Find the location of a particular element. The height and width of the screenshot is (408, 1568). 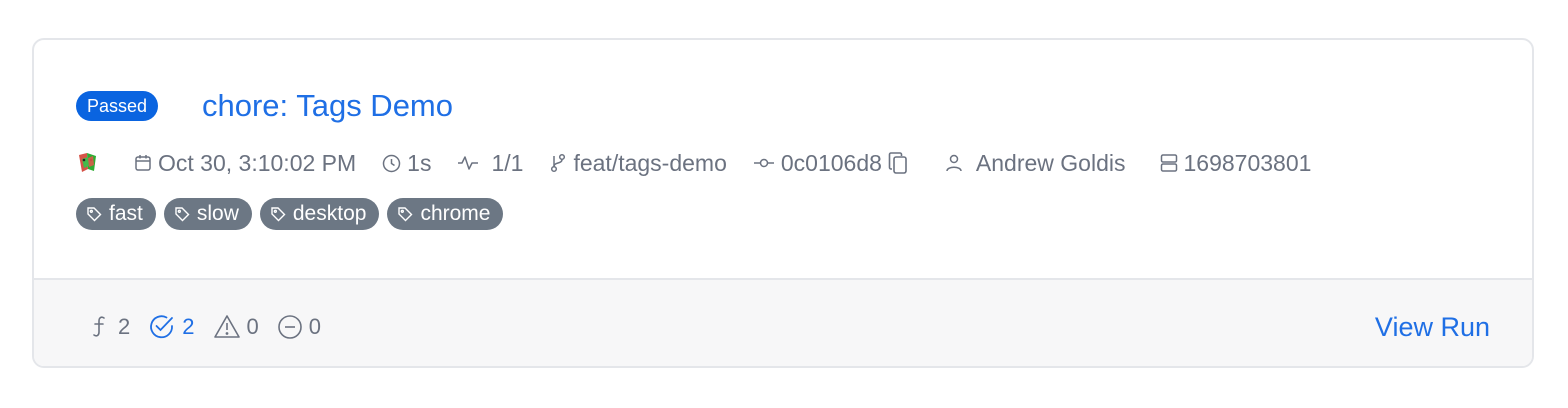

tag-list: fast slow desktop chrome is located at coordinates (293, 214).